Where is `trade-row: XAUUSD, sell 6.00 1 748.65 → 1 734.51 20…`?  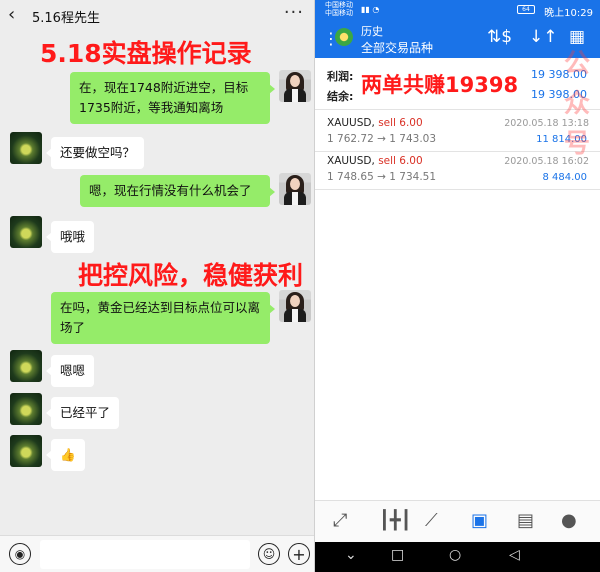 trade-row: XAUUSD, sell 6.00 1 748.65 → 1 734.51 20… is located at coordinates (457, 171).